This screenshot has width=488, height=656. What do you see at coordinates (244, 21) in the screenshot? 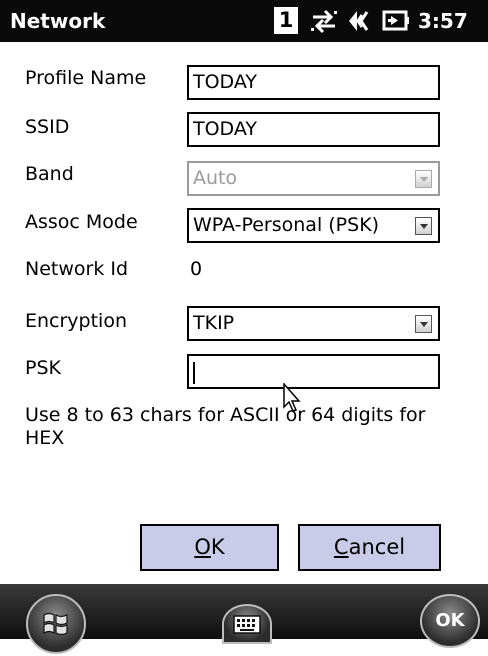
I see `title-bar: Network 1 3:57` at bounding box center [244, 21].